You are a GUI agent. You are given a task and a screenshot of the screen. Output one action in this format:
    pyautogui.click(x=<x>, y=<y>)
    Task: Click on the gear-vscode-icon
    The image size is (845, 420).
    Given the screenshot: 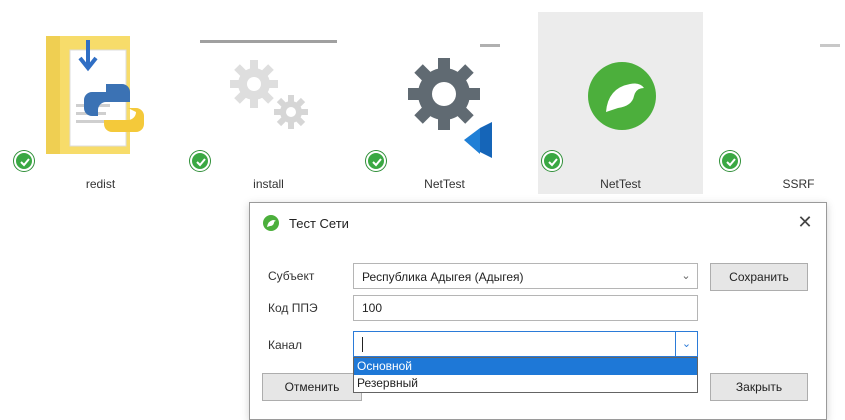 What is the action you would take?
    pyautogui.click(x=454, y=101)
    